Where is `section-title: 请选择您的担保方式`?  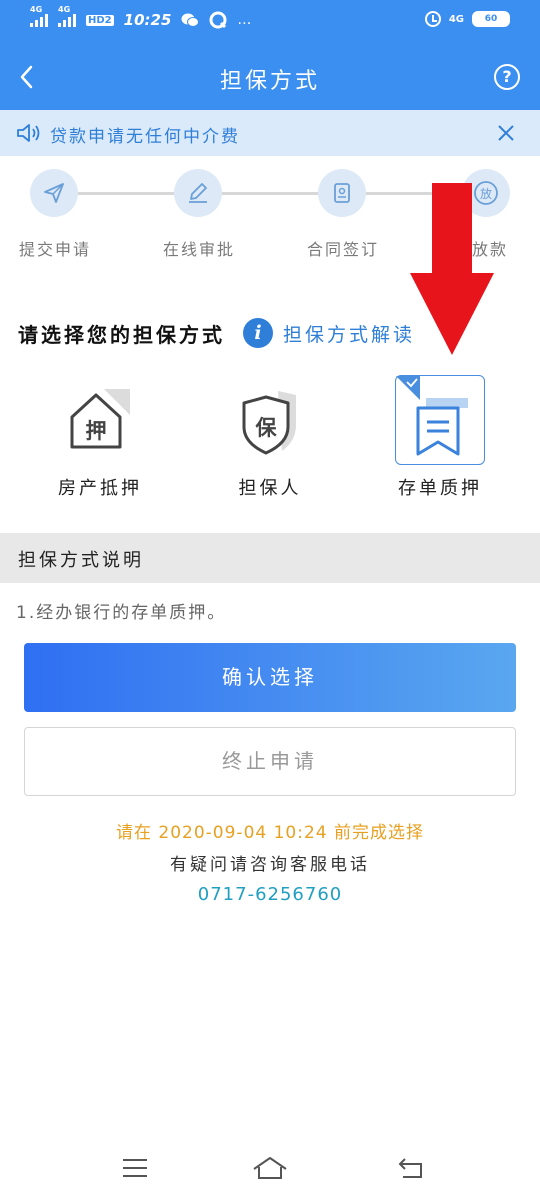 section-title: 请选择您的担保方式 is located at coordinates (121, 334).